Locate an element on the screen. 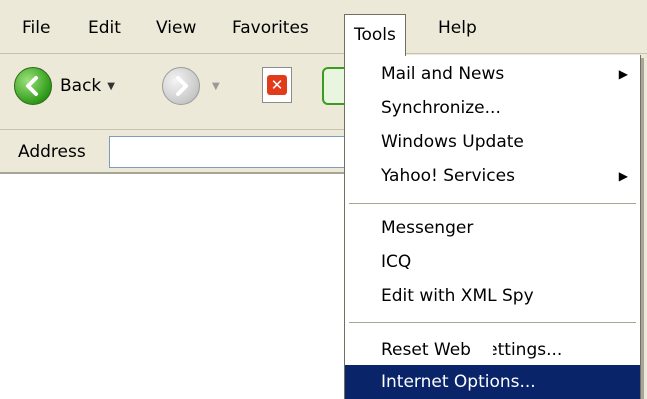 This screenshot has height=399, width=647. menu-item-windows-update: Windows Update is located at coordinates (492, 142).